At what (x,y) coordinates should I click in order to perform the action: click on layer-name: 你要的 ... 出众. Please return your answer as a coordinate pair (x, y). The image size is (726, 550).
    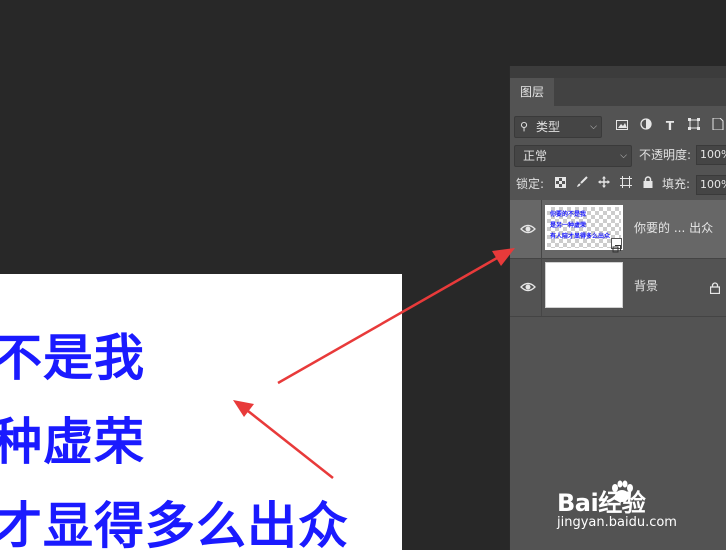
    Looking at the image, I should click on (673, 228).